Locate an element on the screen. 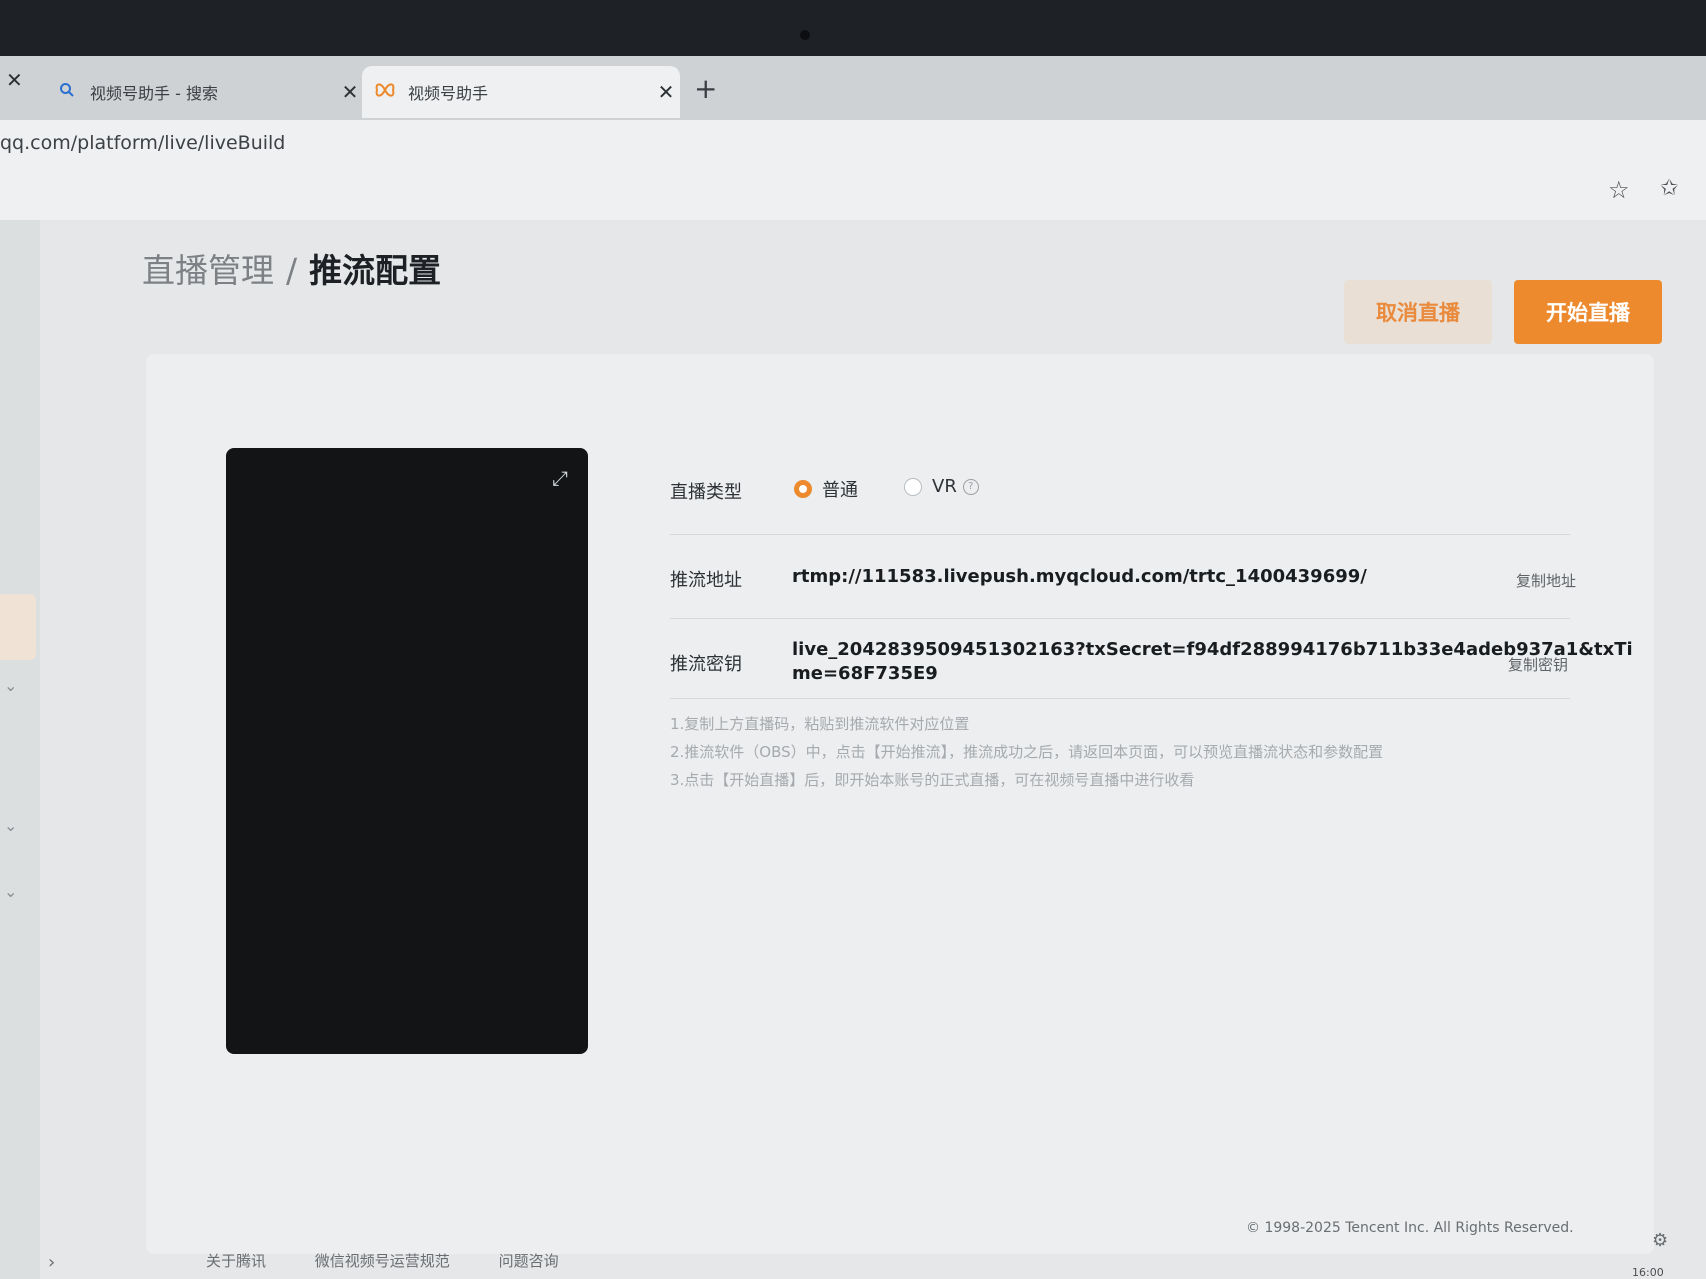 The image size is (1706, 1279). cancel-live-button: 取消直播 is located at coordinates (1418, 312).